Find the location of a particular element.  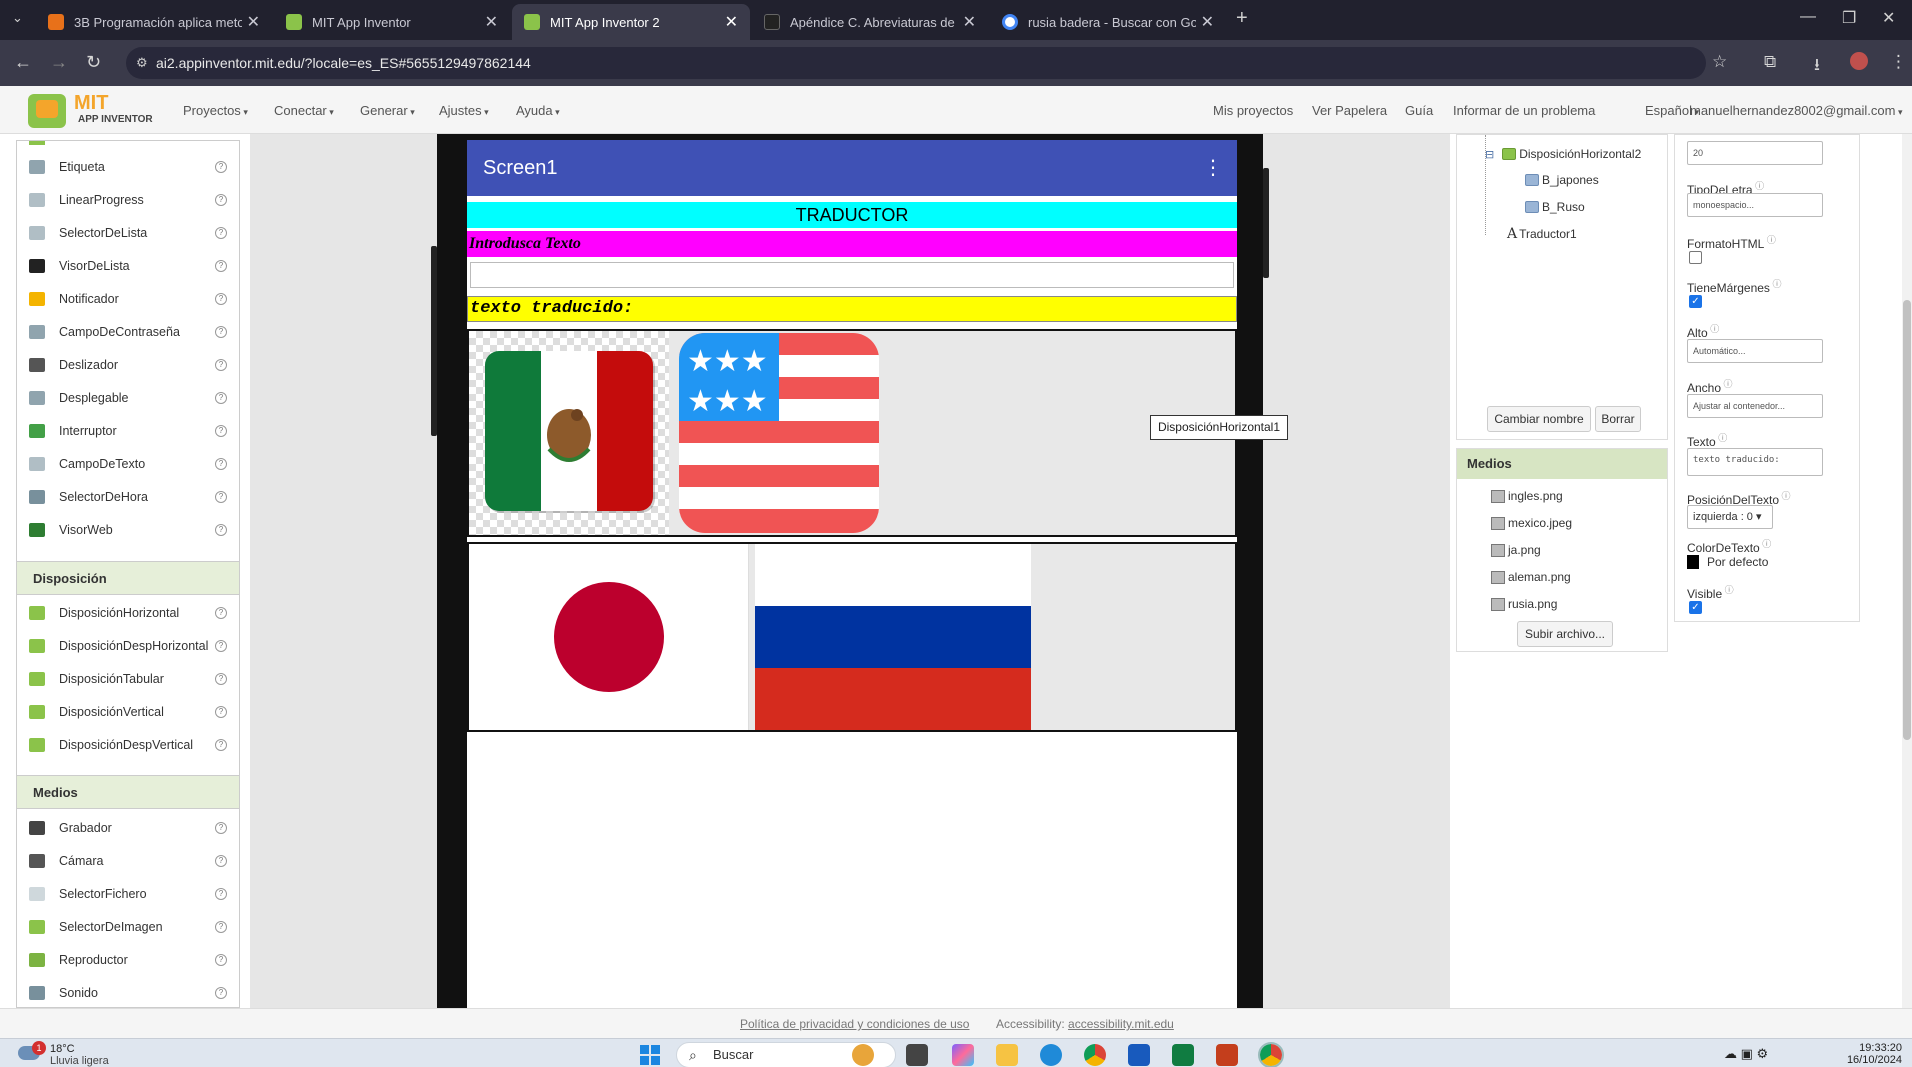

widget-icon is located at coordinates (863, 1055).